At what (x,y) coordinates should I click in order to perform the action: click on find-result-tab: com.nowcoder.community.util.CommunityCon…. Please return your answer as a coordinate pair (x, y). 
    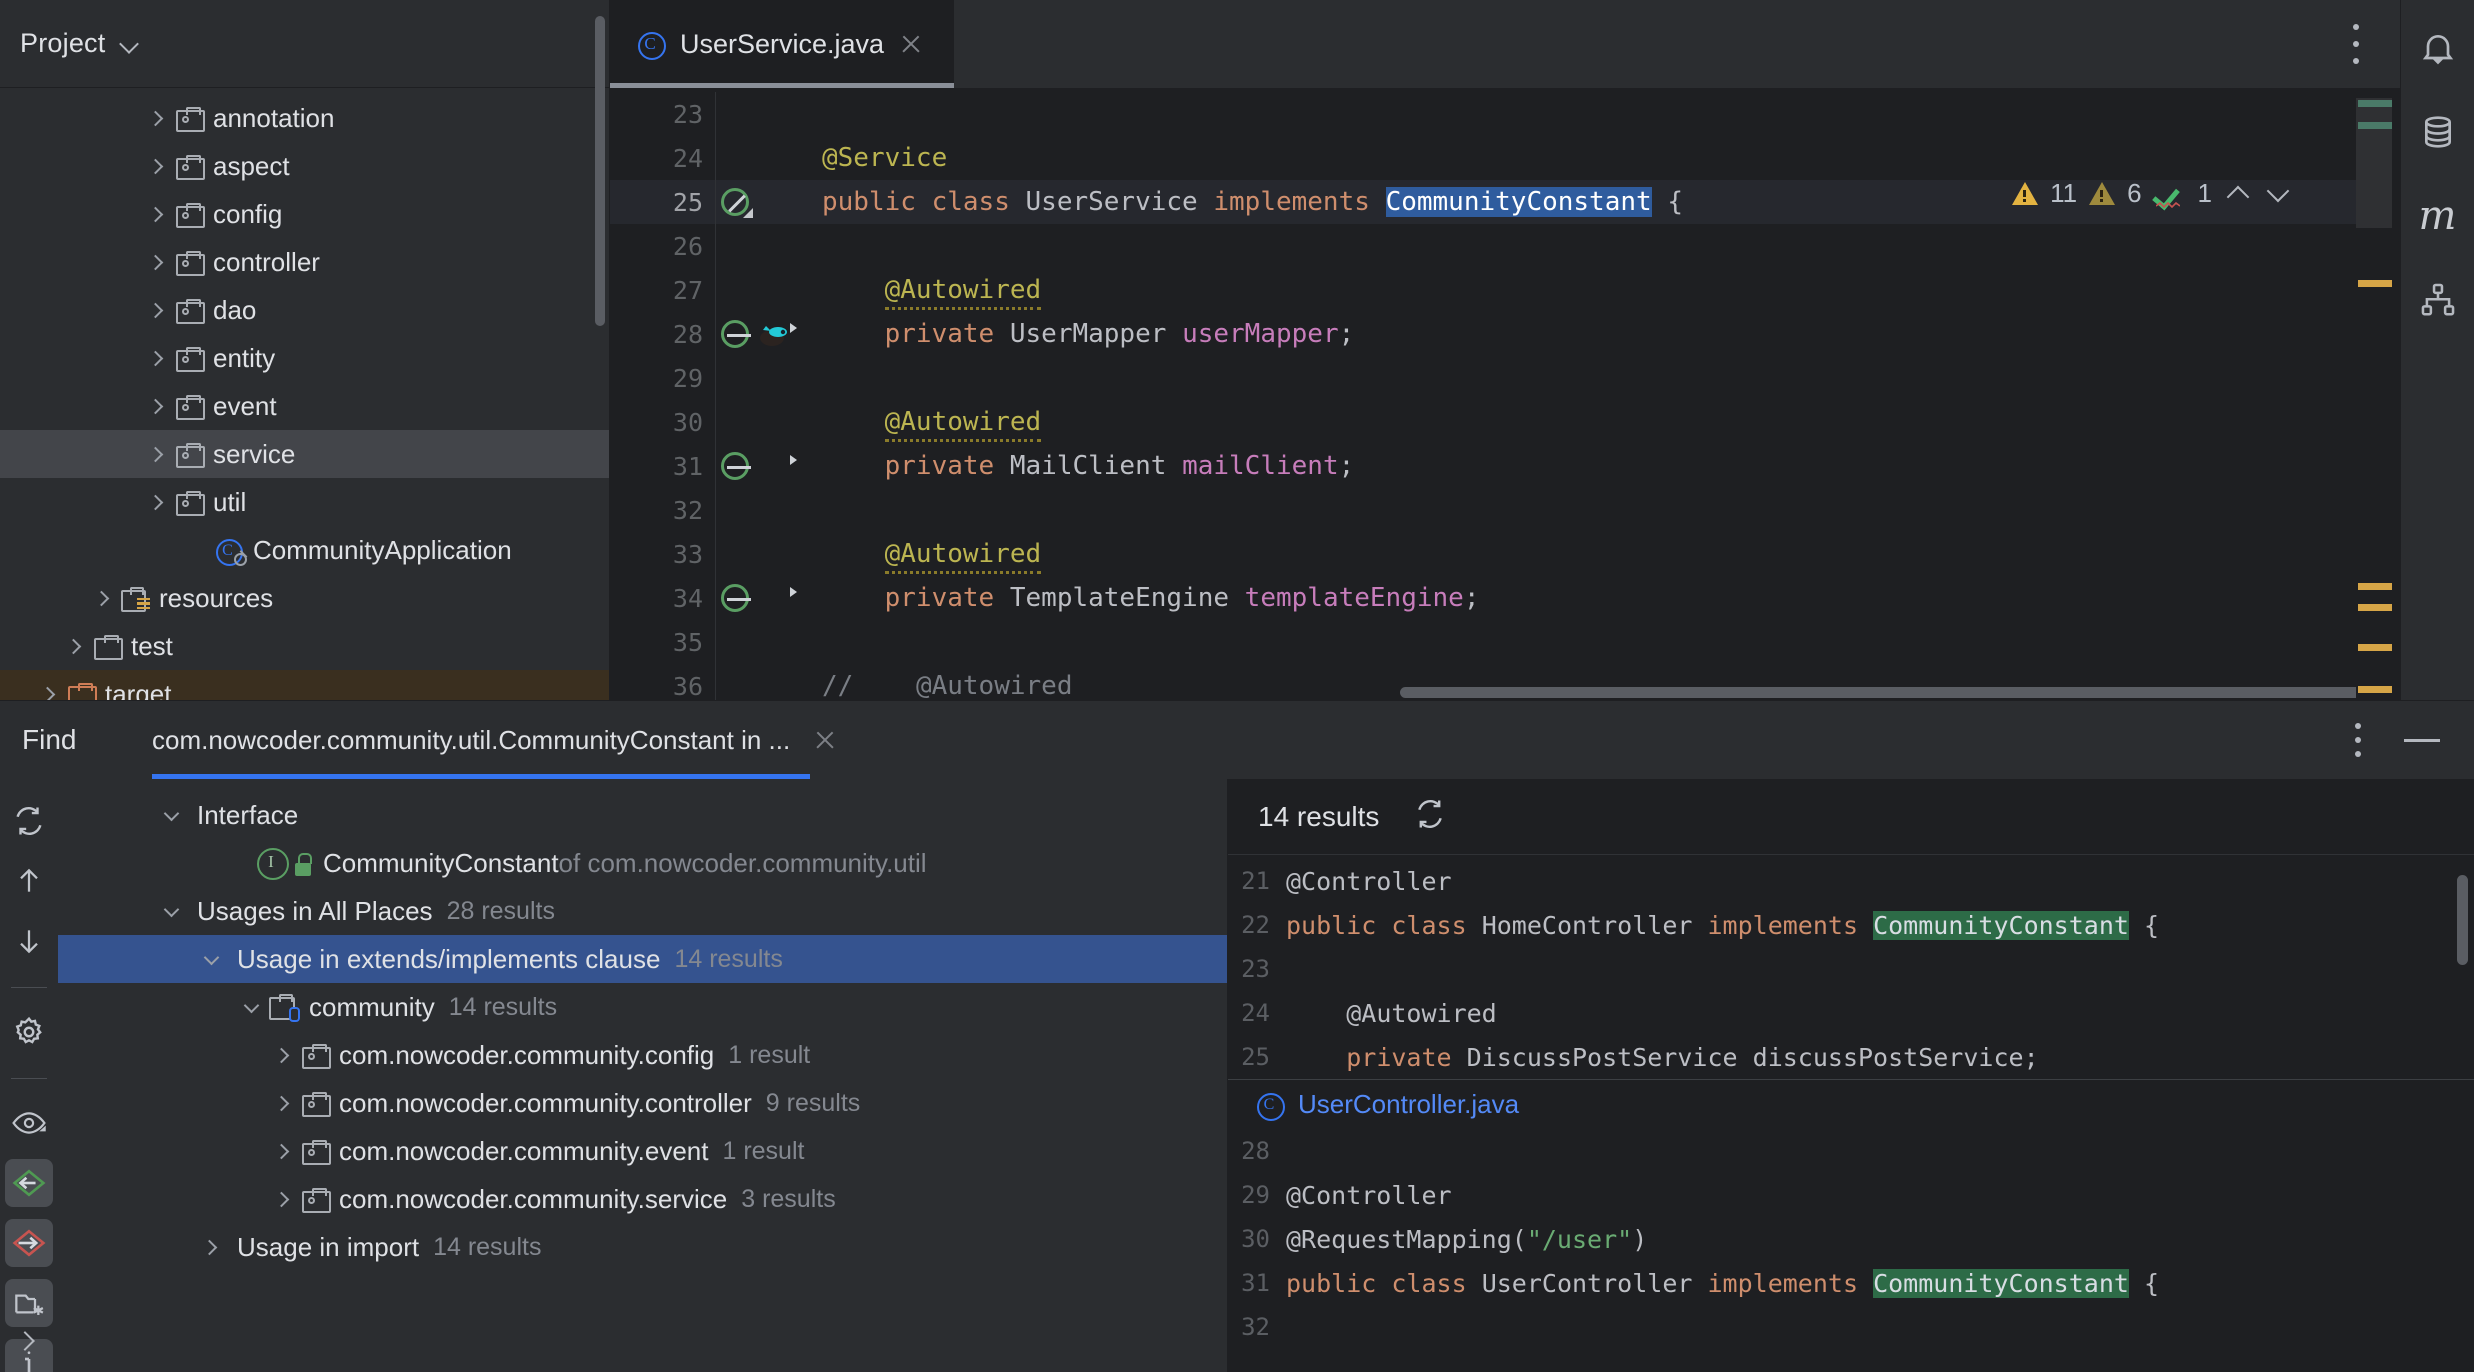
    Looking at the image, I should click on (498, 740).